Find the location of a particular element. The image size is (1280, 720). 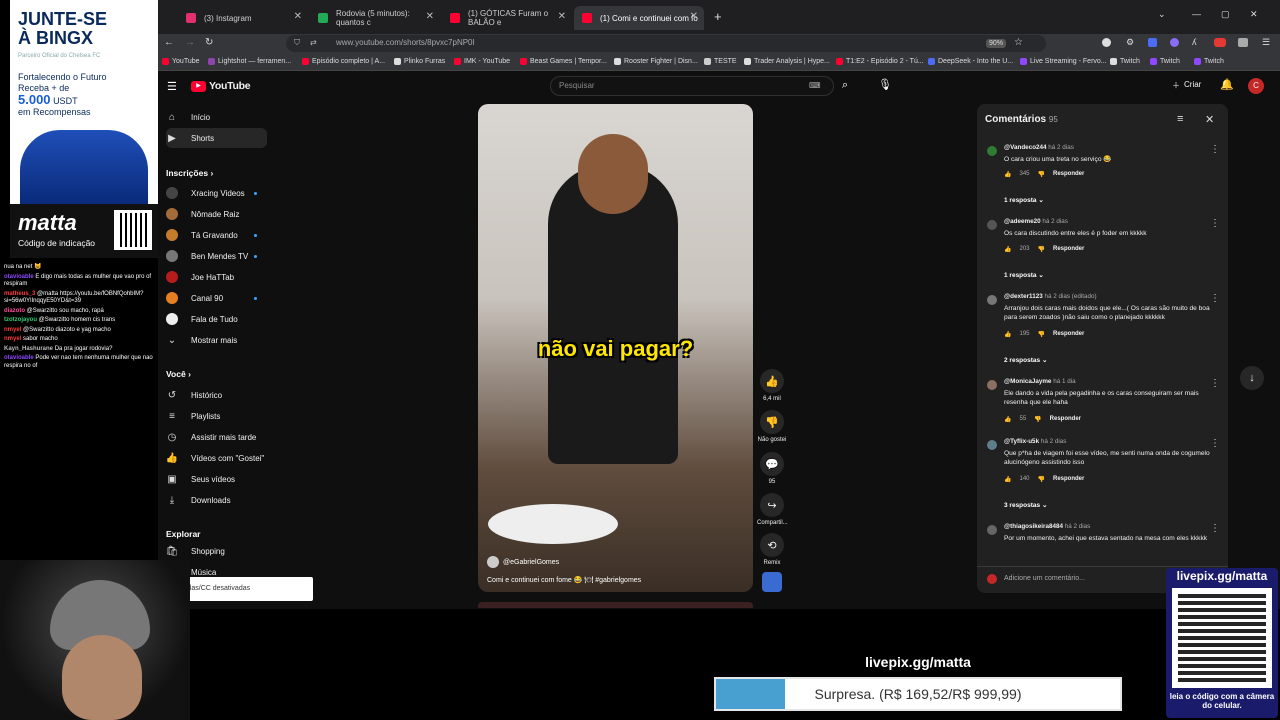

sidebar-item-history: ↺ Histórico is located at coordinates (216, 395).